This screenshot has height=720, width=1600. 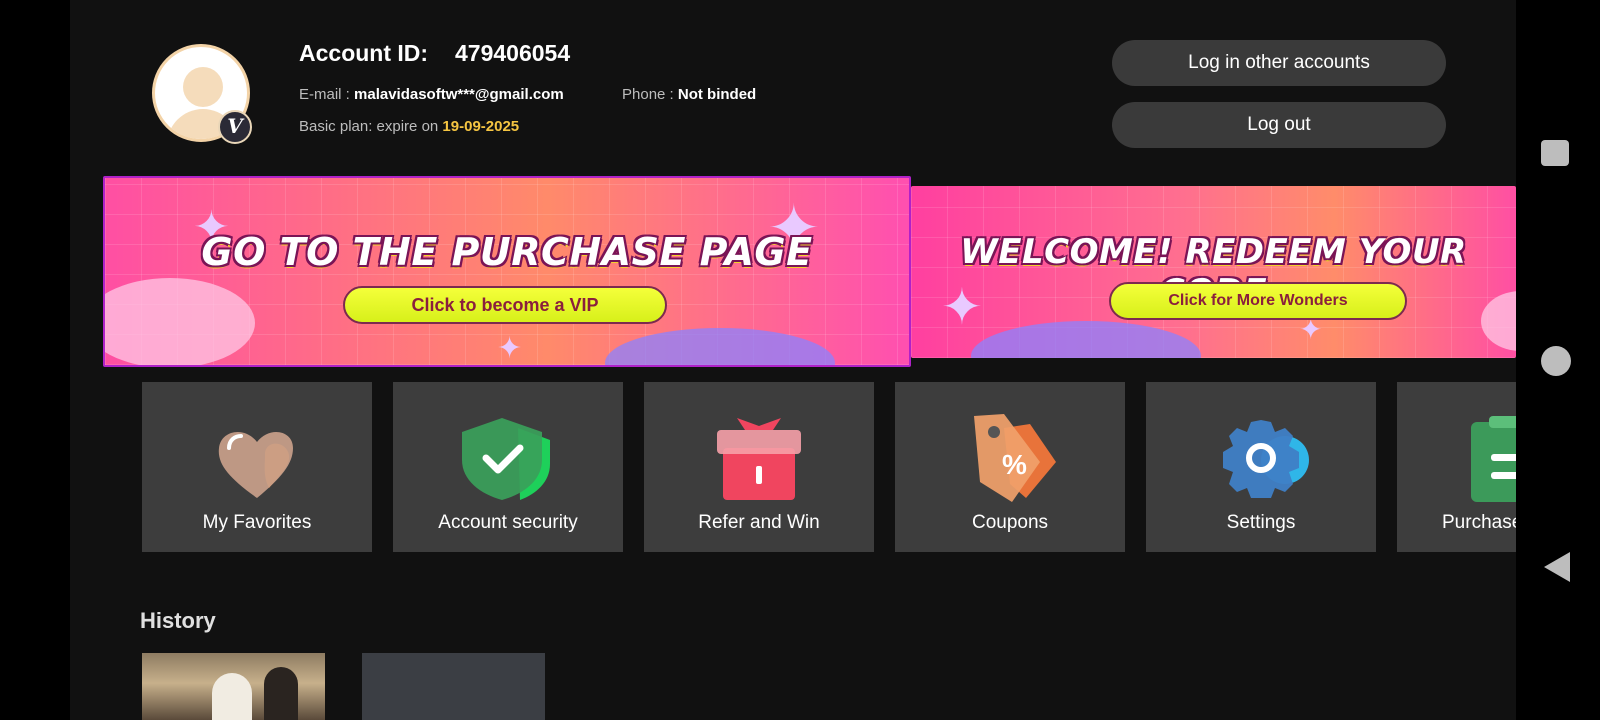 I want to click on left-screen-edge, so click(x=35, y=360).